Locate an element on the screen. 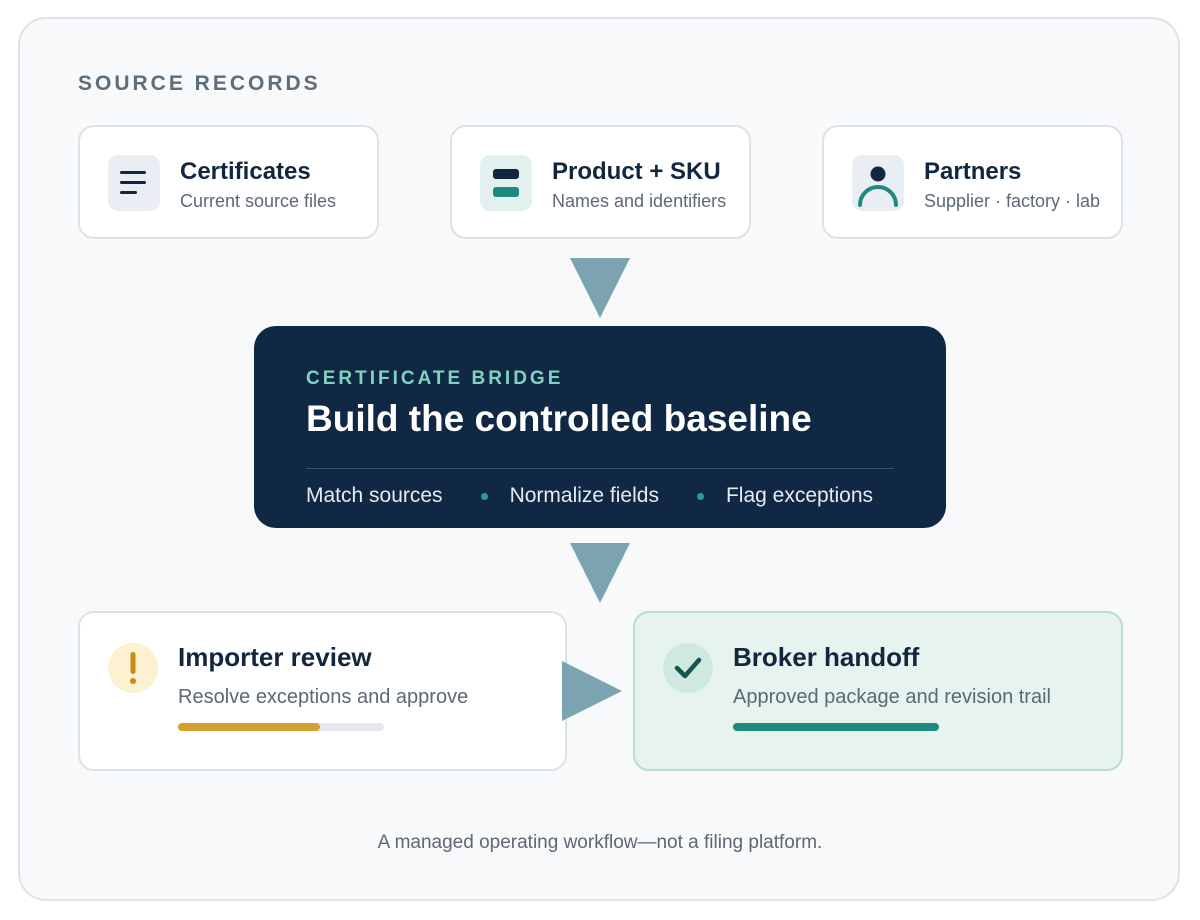  person-icon is located at coordinates (878, 183).